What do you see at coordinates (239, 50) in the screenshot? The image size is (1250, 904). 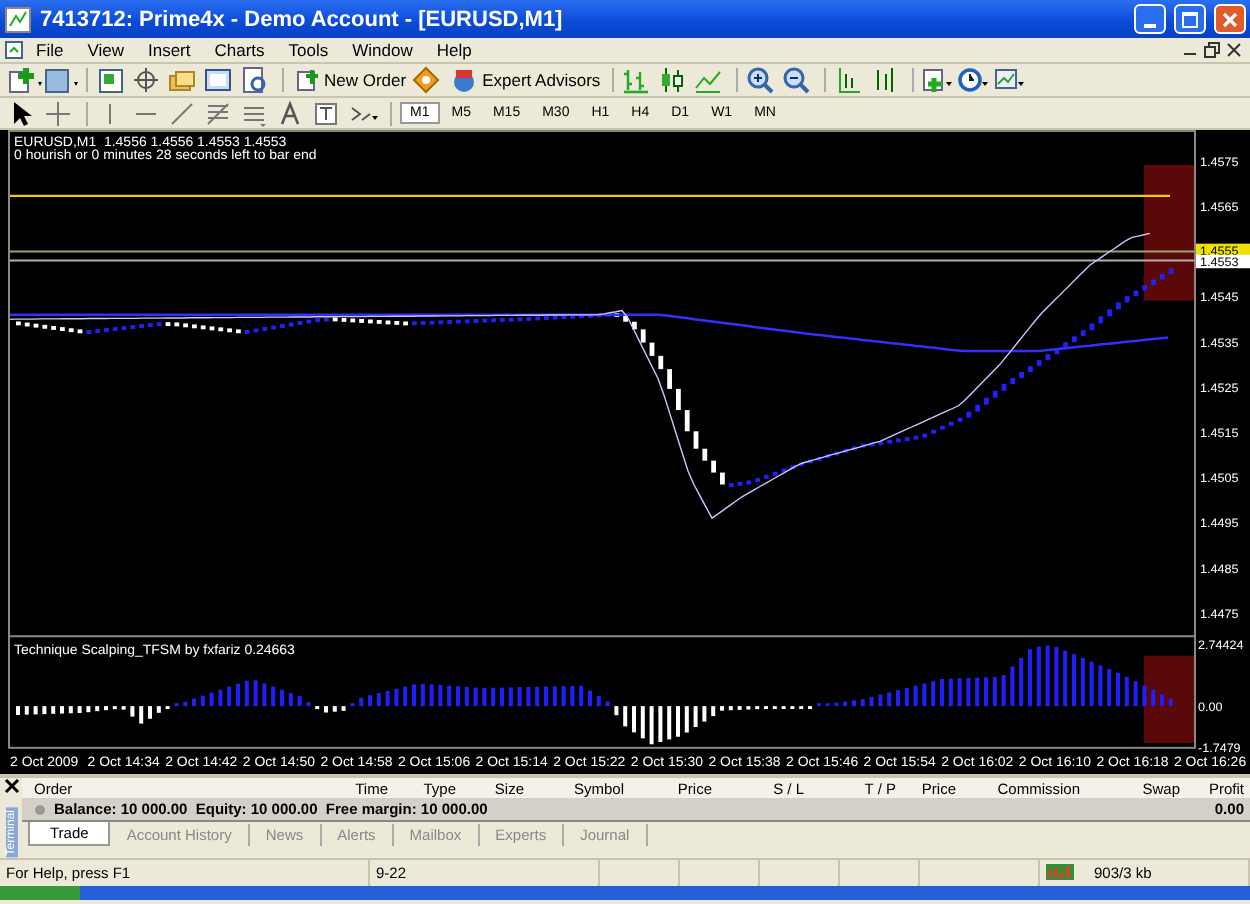 I see `menu-item: Charts` at bounding box center [239, 50].